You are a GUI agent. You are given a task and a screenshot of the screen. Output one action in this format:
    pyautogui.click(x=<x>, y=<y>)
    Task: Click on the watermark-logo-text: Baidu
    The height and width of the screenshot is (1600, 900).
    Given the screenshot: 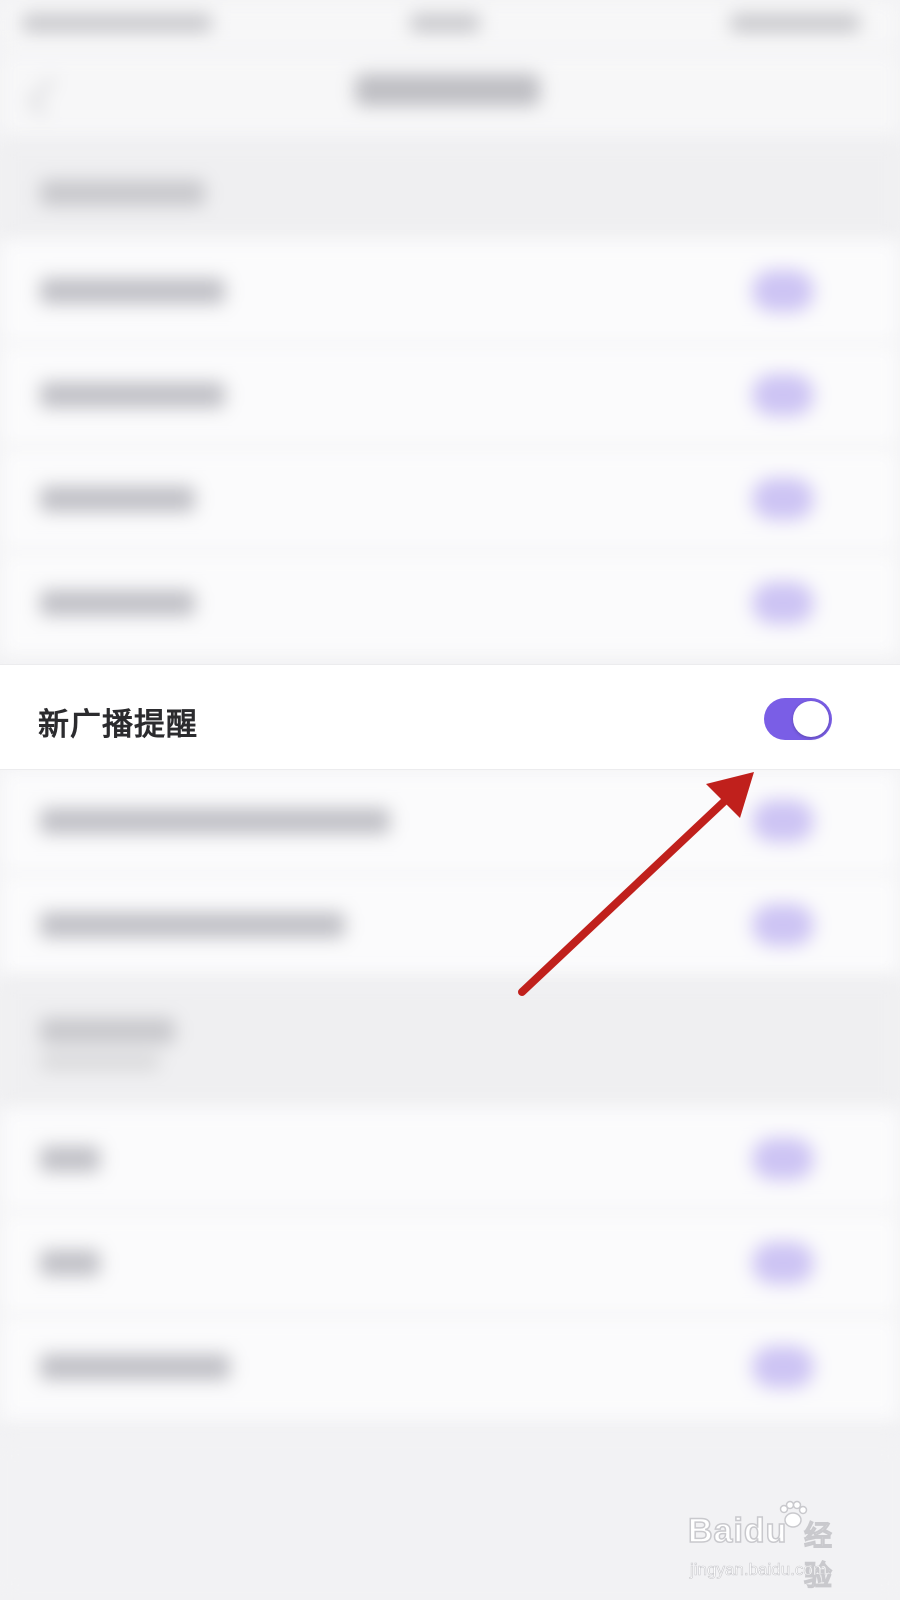 What is the action you would take?
    pyautogui.click(x=737, y=1531)
    